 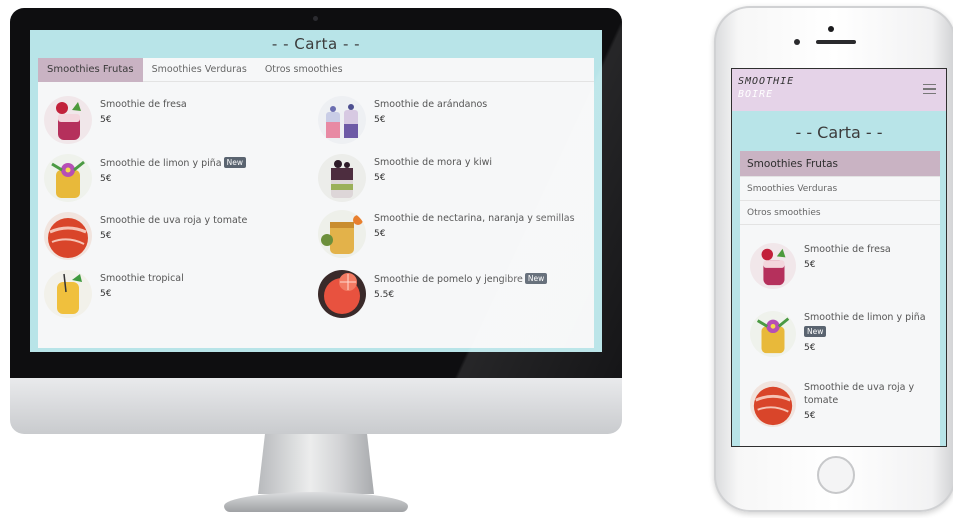 I want to click on front-camera-icon, so click(x=797, y=42).